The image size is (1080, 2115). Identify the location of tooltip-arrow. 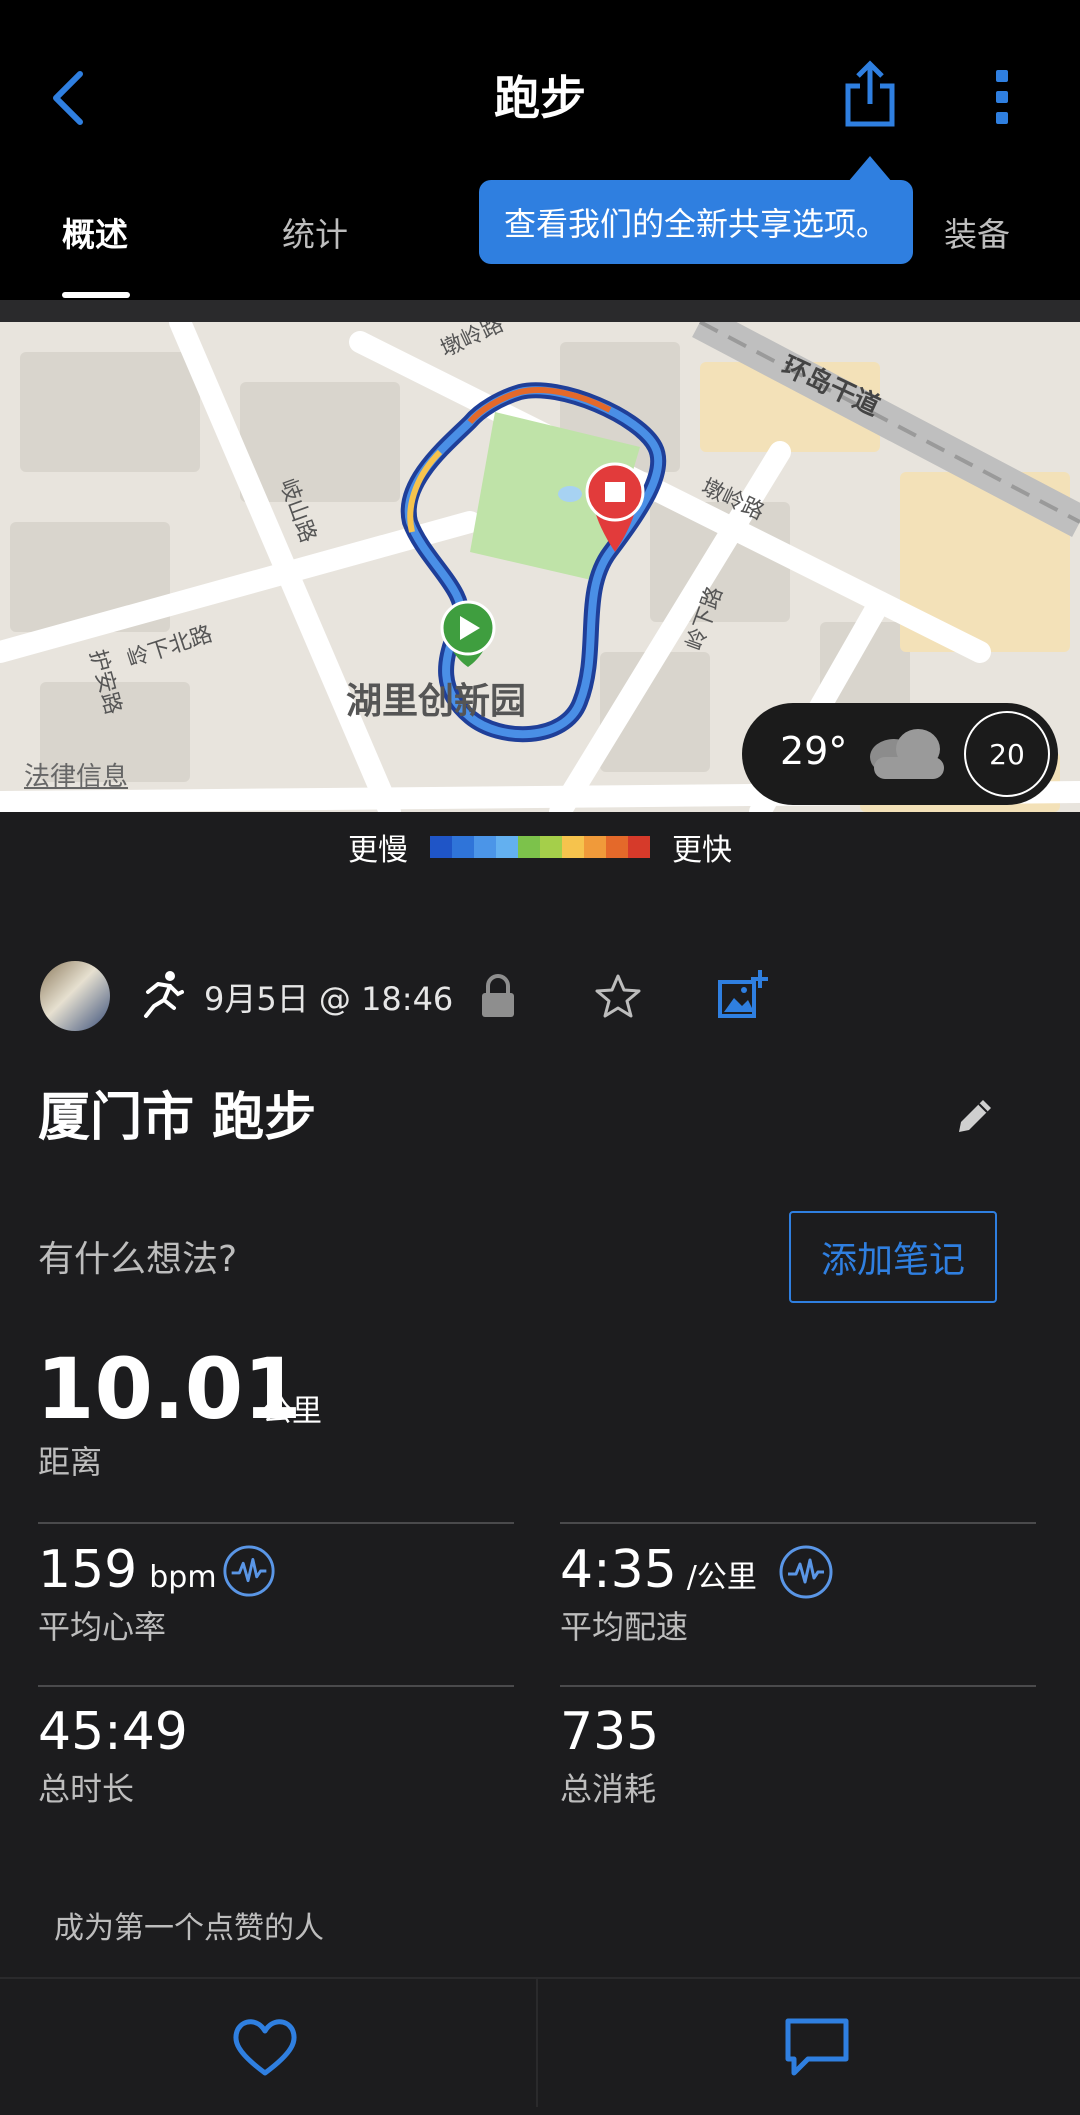
(870, 169).